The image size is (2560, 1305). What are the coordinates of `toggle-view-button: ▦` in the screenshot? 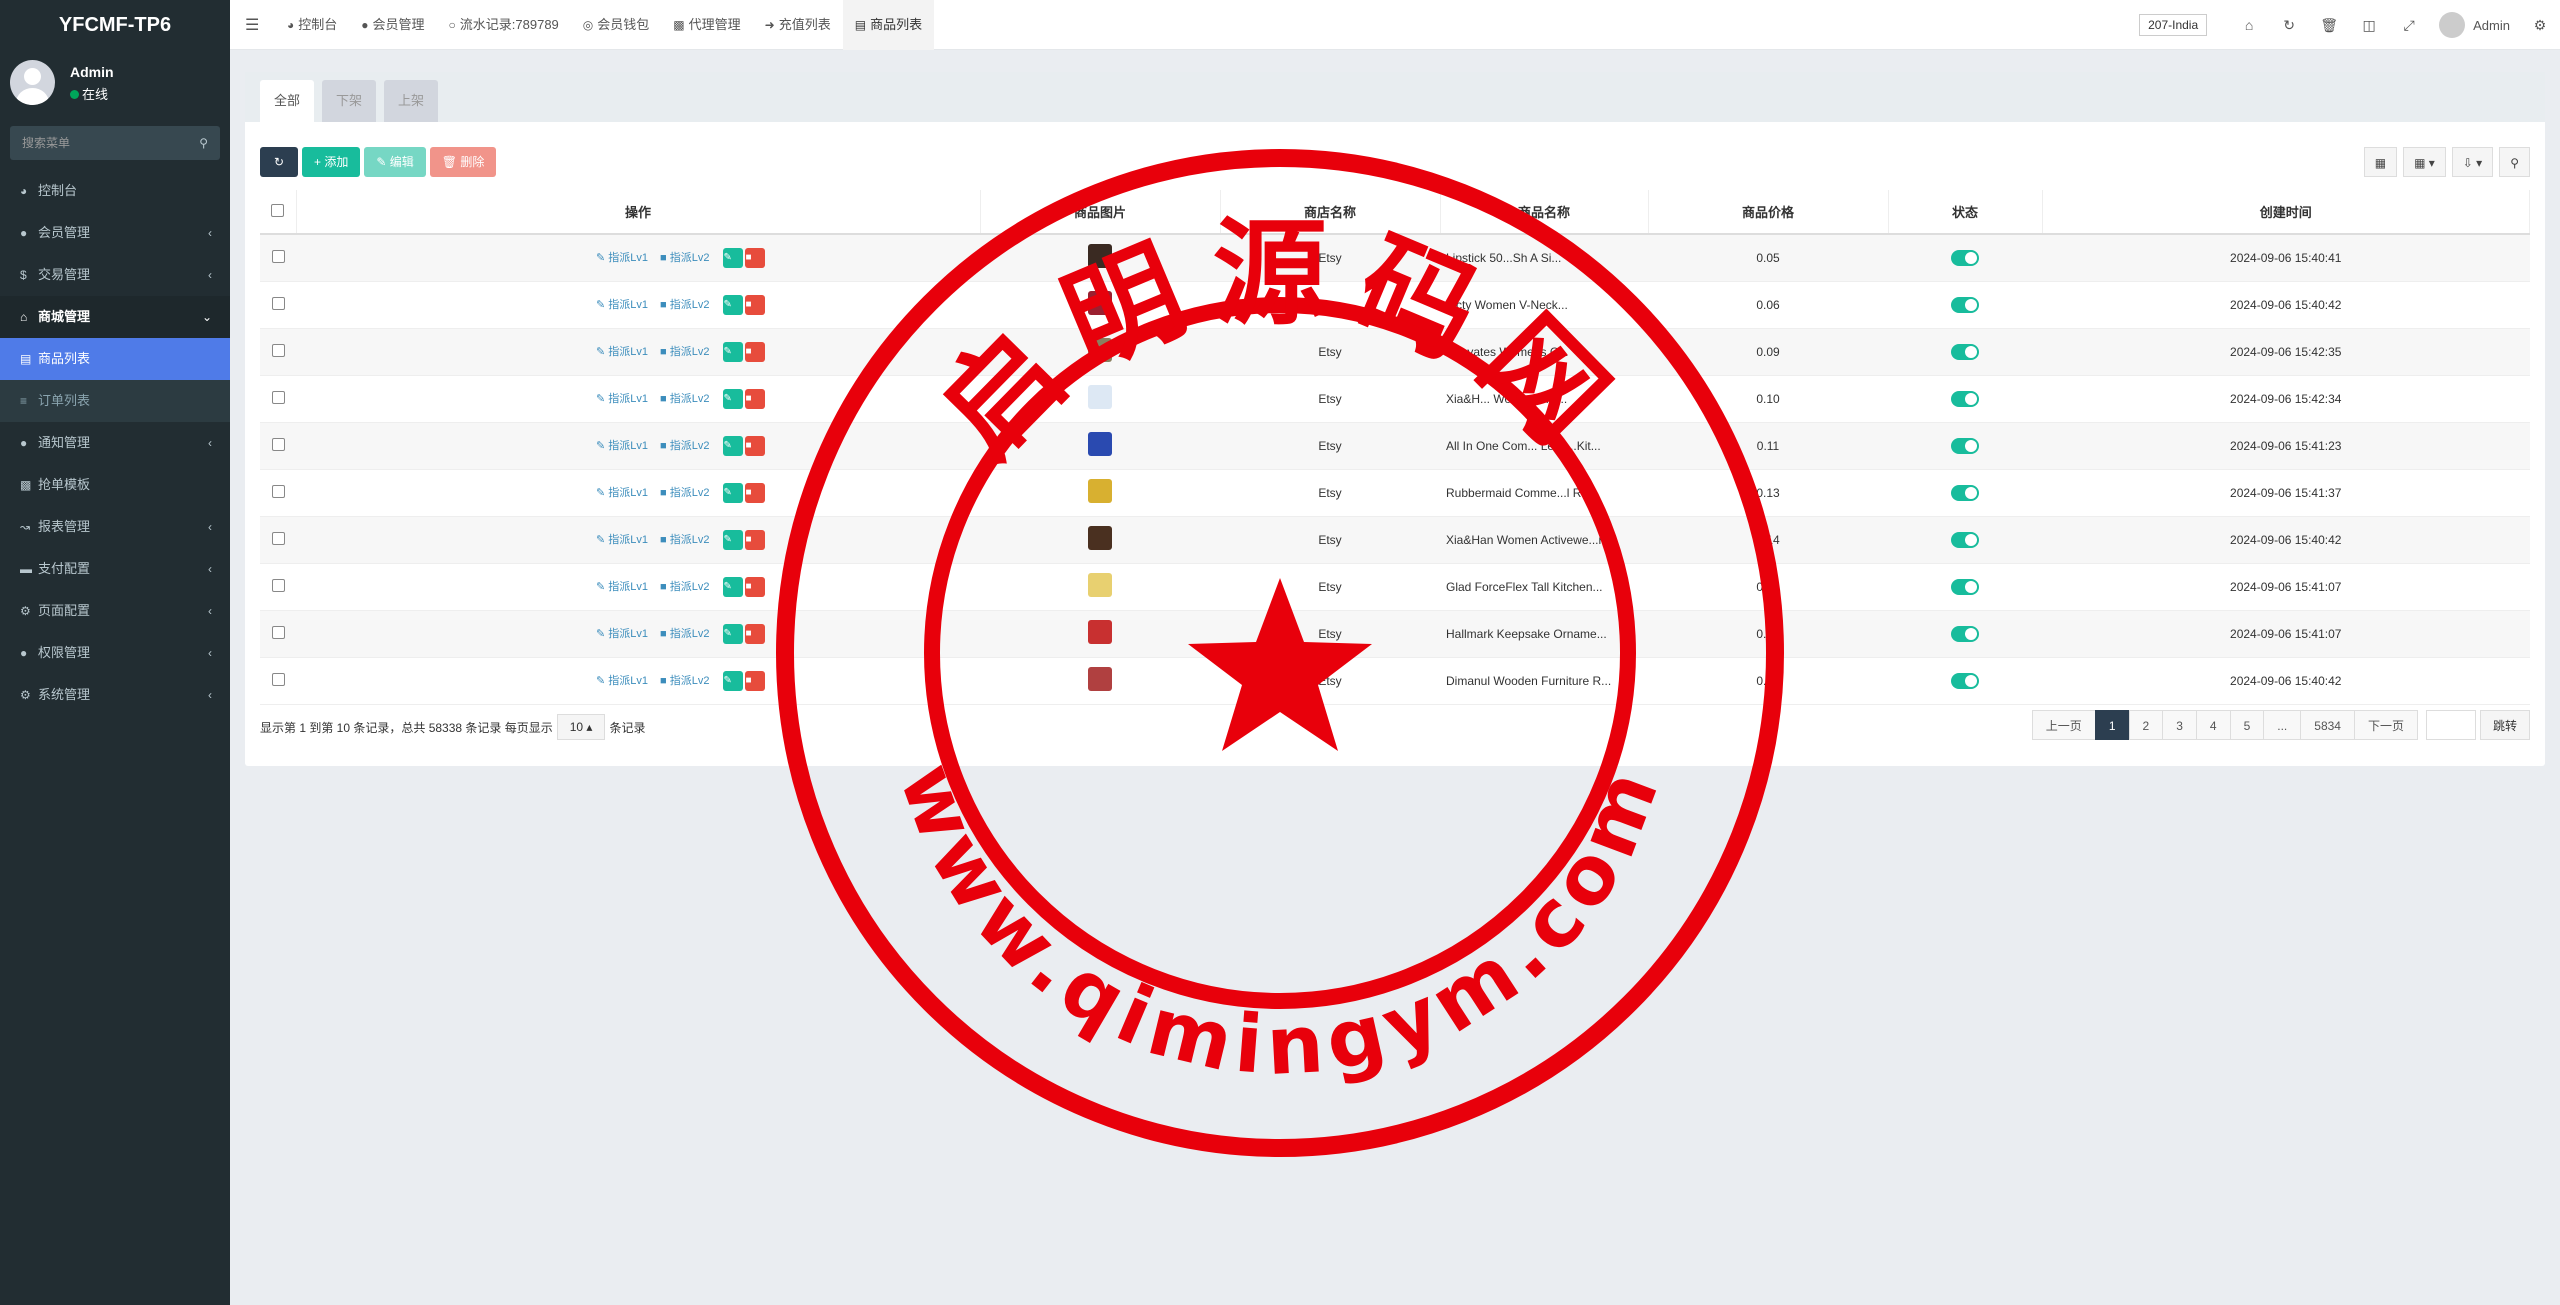 It's located at (2380, 162).